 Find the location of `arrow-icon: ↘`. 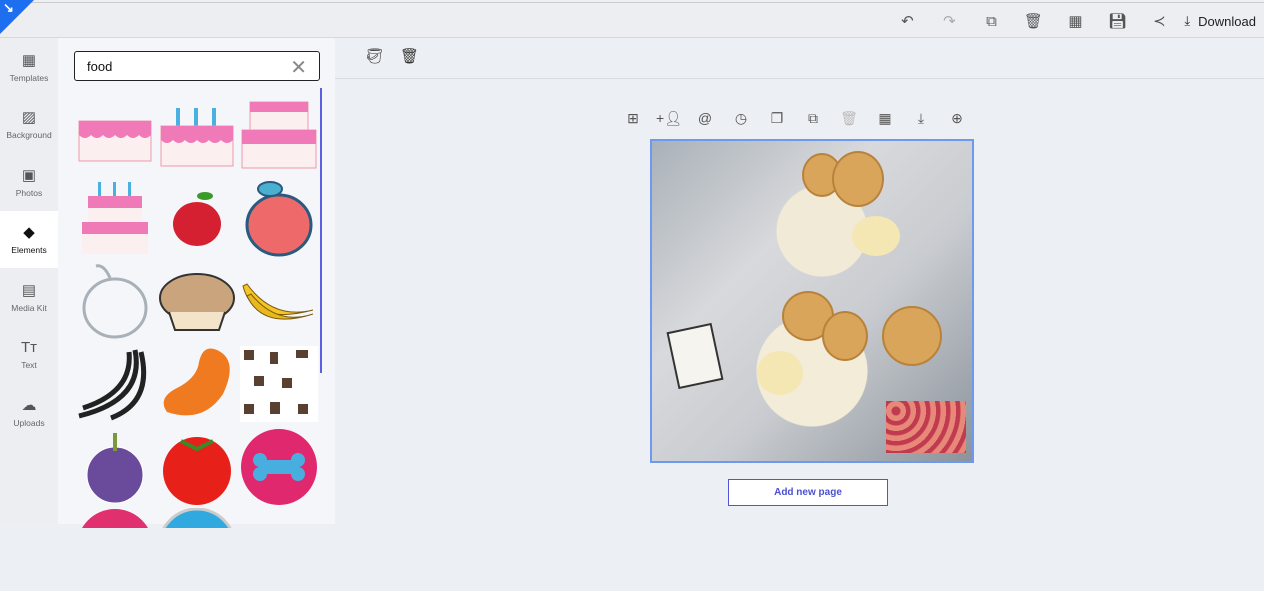

arrow-icon: ↘ is located at coordinates (8, 7).